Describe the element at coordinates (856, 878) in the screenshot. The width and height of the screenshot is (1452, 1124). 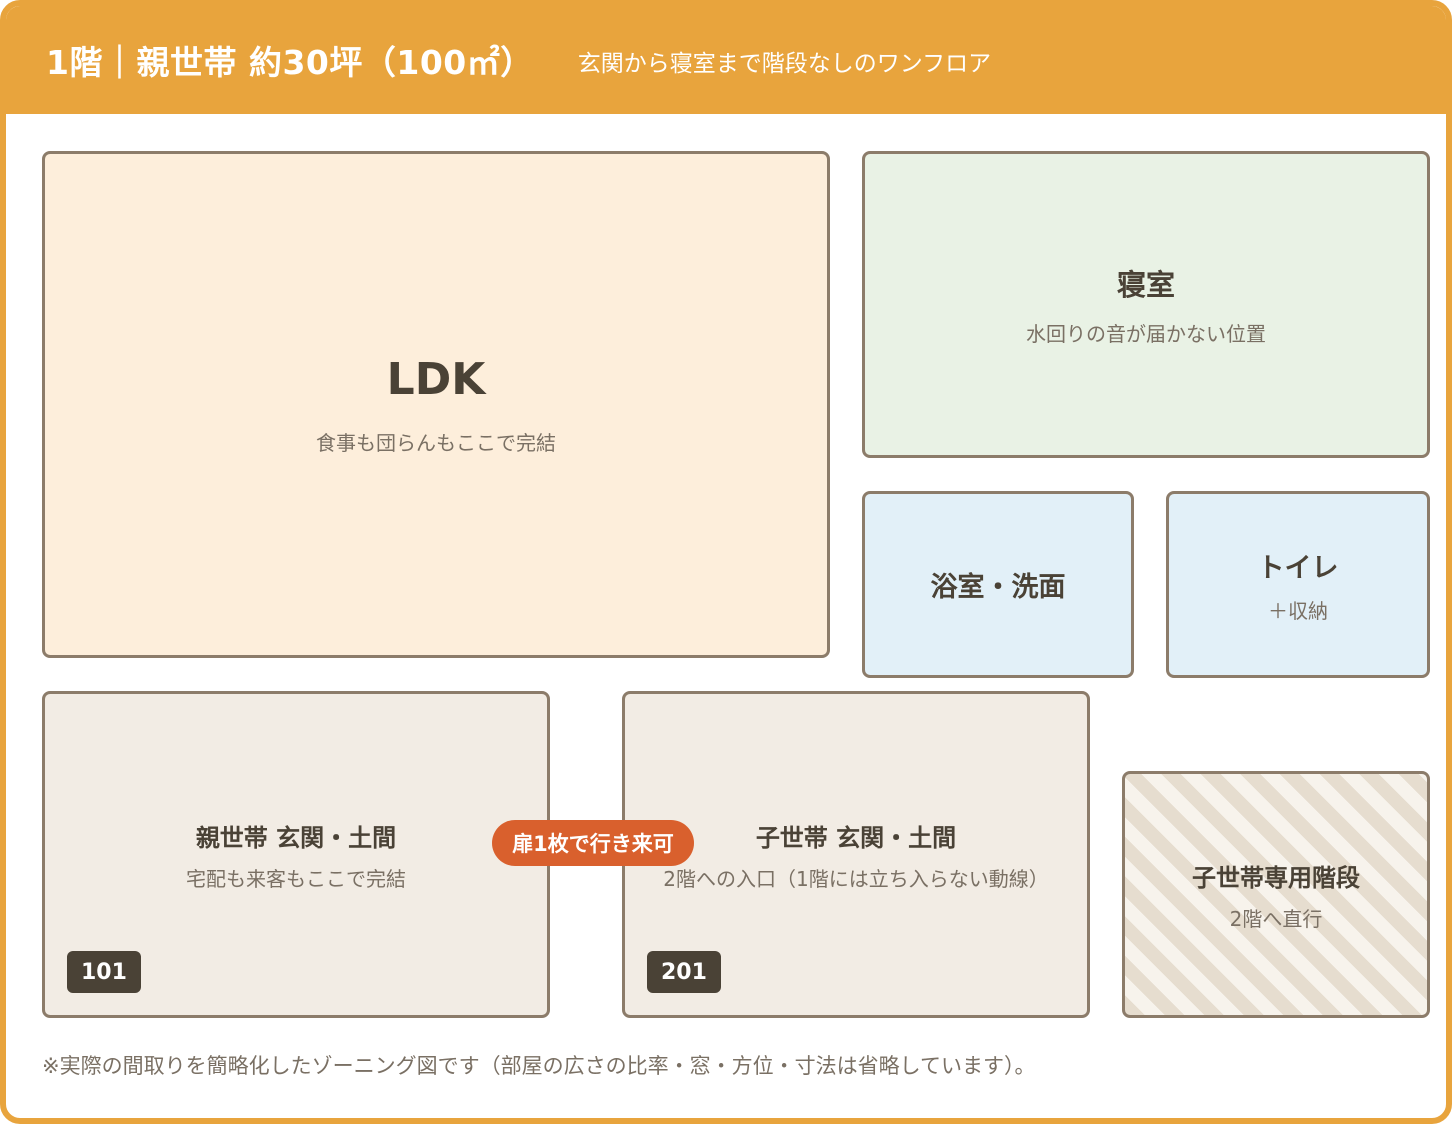
I see `room-child-entry-note: 2階への入口（1階には立ち入らない動線）` at that location.